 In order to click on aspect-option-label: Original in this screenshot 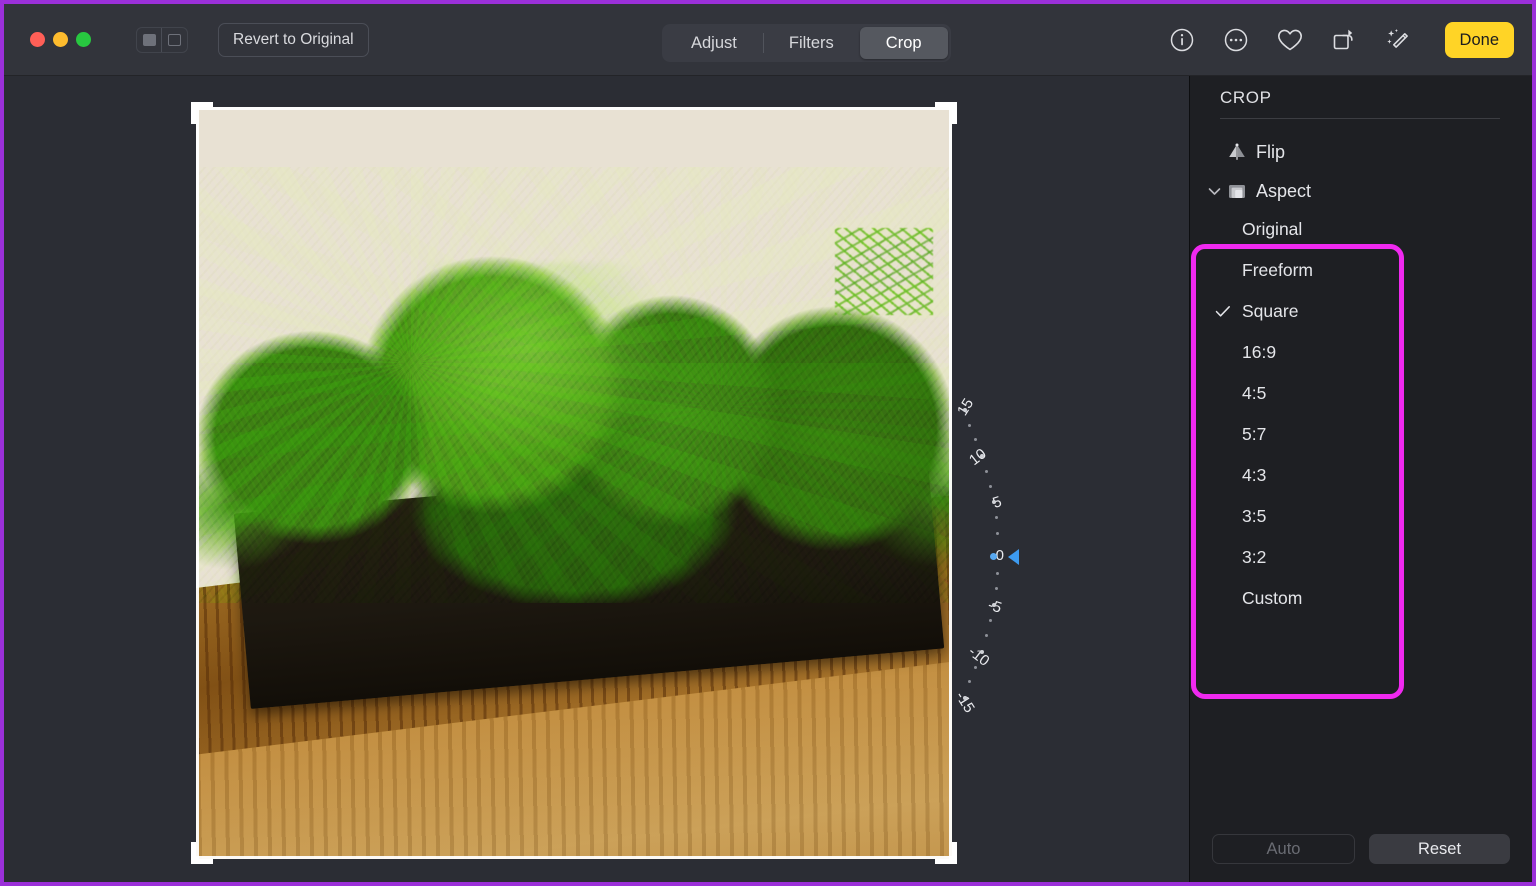, I will do `click(1272, 228)`.